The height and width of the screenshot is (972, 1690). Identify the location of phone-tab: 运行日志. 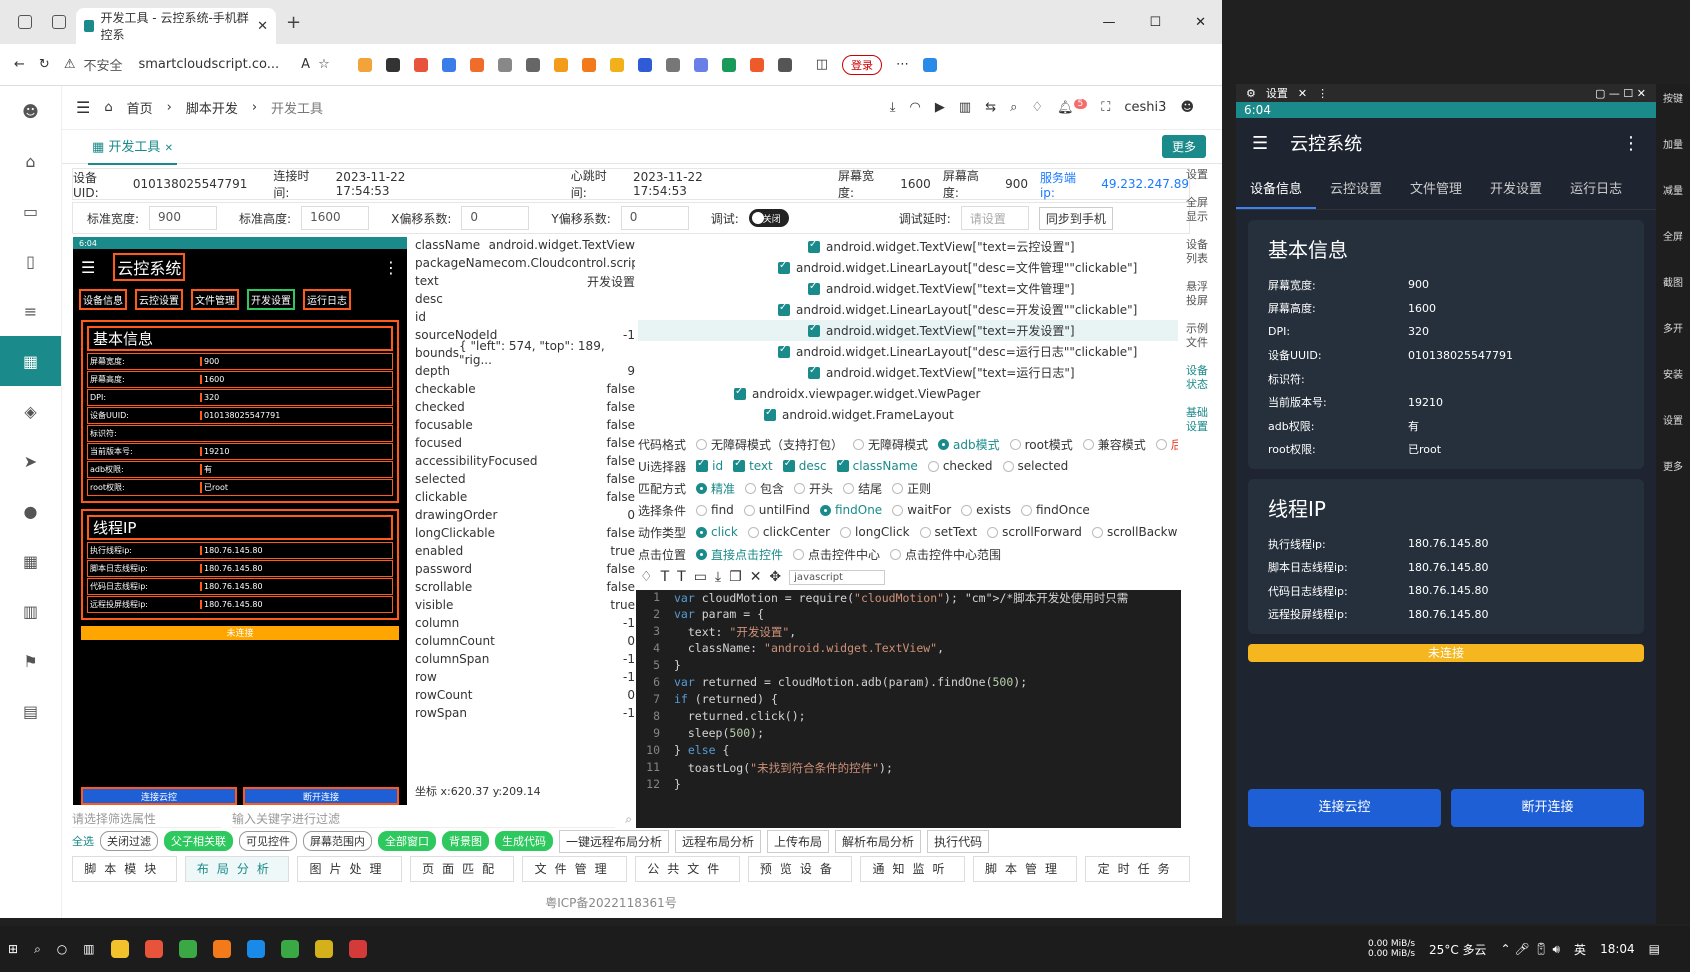
(327, 299).